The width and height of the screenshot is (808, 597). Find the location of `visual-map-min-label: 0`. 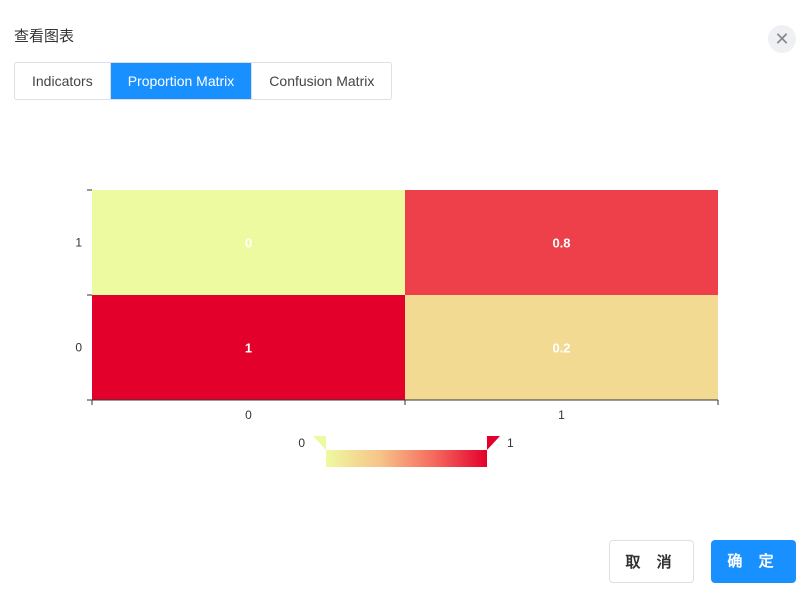

visual-map-min-label: 0 is located at coordinates (301, 443).